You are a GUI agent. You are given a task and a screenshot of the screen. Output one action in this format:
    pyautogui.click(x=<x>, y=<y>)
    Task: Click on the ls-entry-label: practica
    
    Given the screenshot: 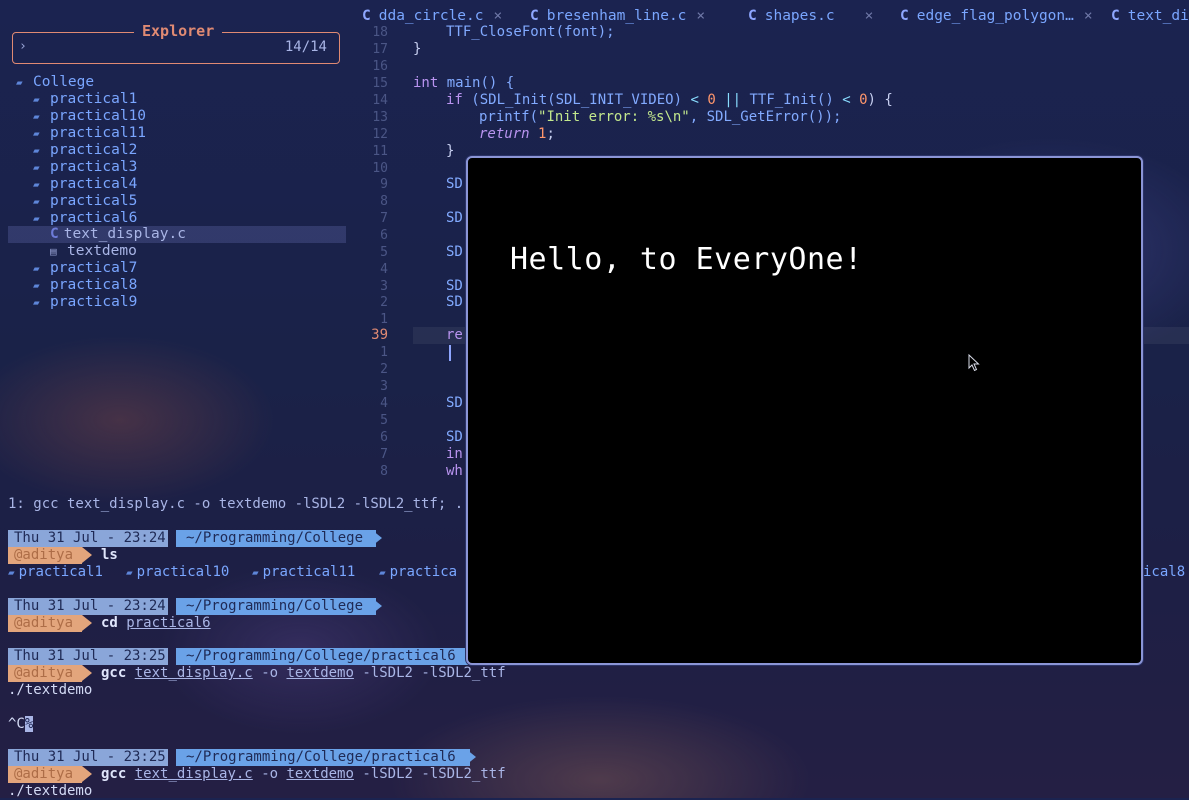 What is the action you would take?
    pyautogui.click(x=423, y=572)
    